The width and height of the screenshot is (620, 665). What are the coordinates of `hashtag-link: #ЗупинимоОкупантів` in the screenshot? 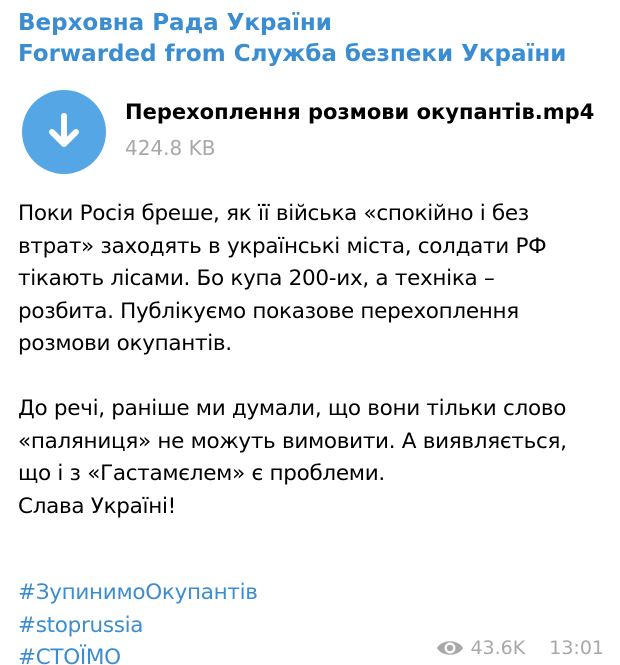 It's located at (138, 592).